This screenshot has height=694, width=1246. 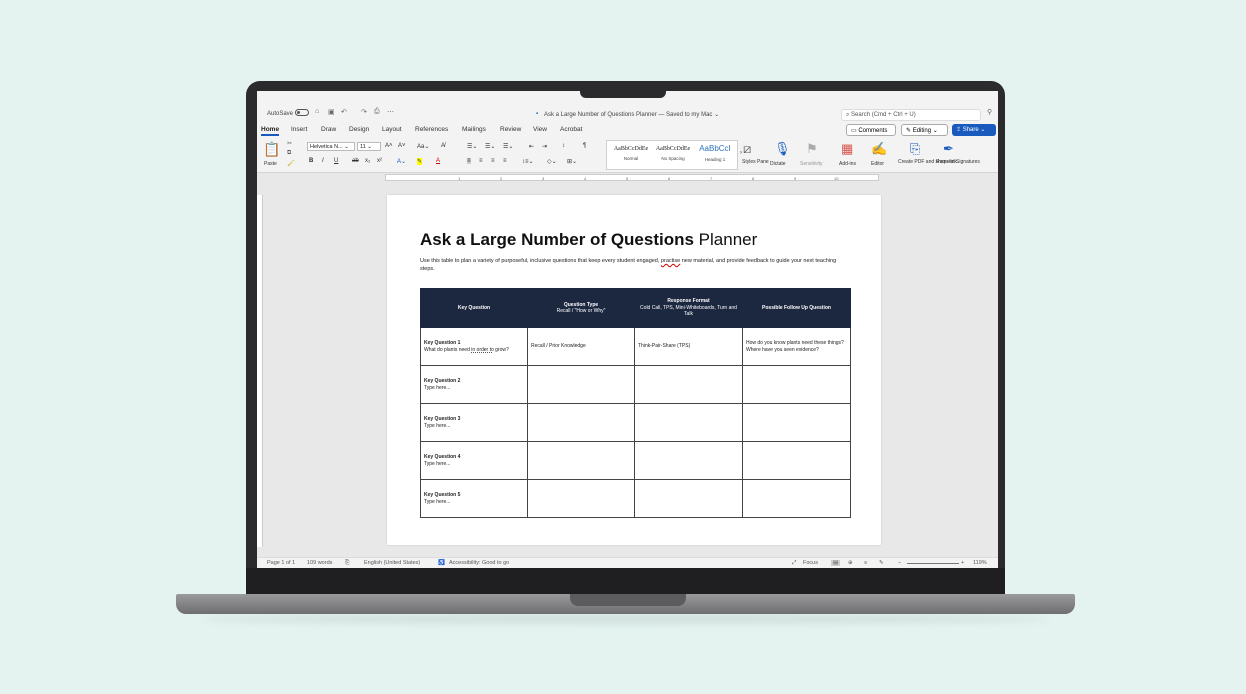 I want to click on tab-draw: Draw, so click(x=328, y=129).